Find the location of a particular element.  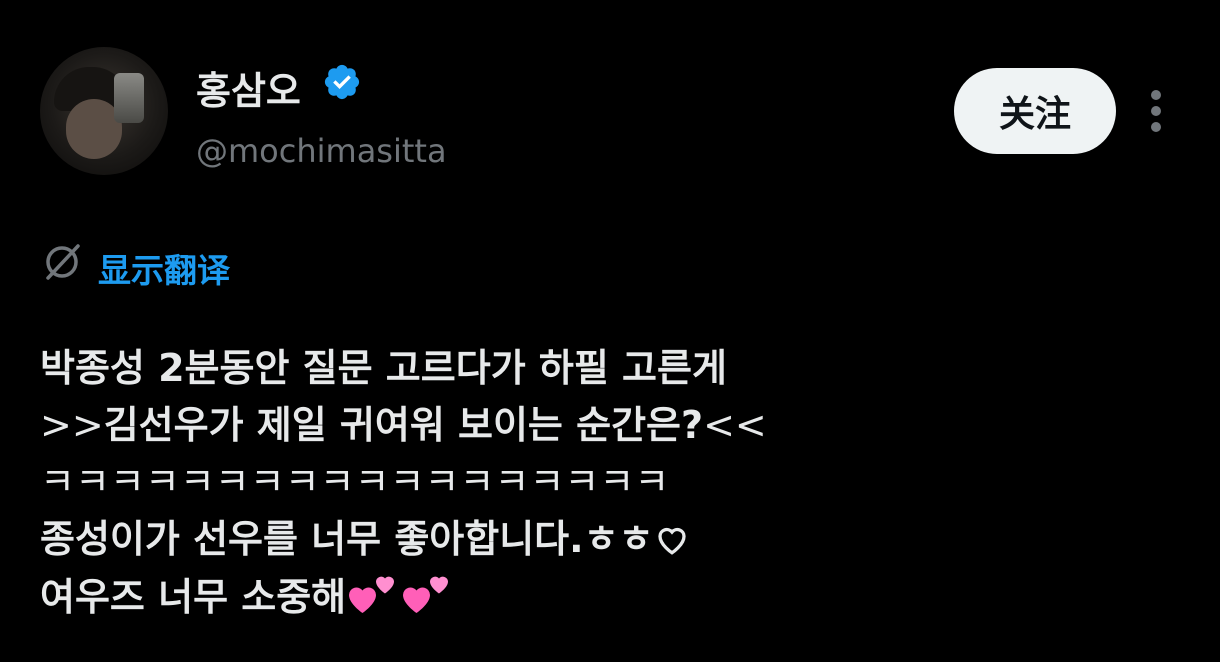

translate-icon is located at coordinates (62, 262).